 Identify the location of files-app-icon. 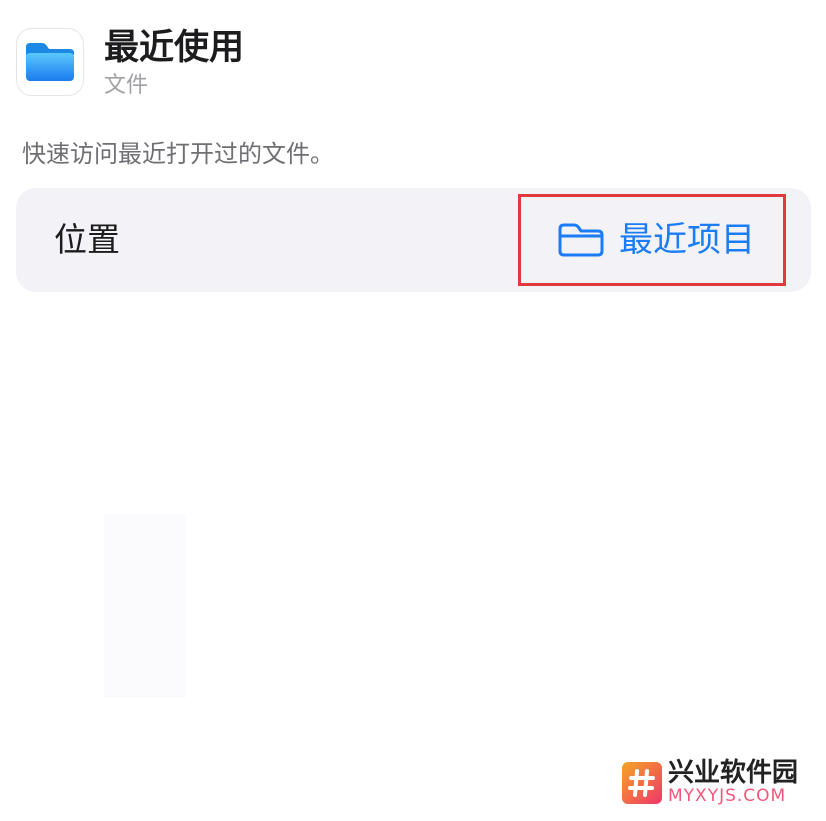
(50, 62).